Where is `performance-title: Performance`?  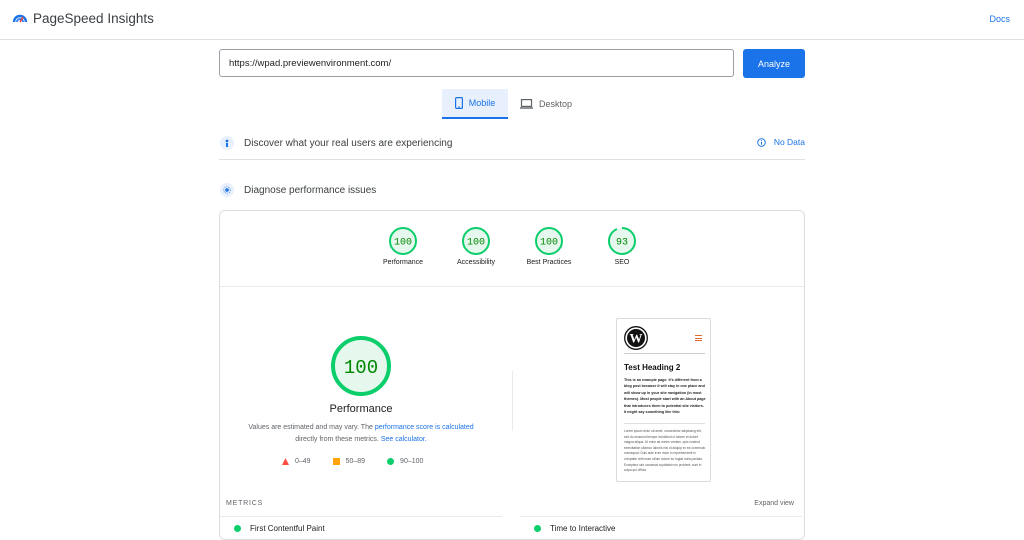
performance-title: Performance is located at coordinates (361, 409).